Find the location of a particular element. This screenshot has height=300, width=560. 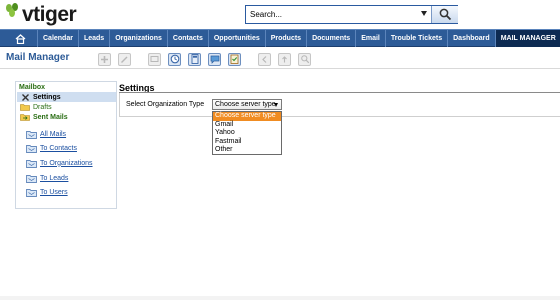

sidebar-link-label: To Leads is located at coordinates (54, 178).